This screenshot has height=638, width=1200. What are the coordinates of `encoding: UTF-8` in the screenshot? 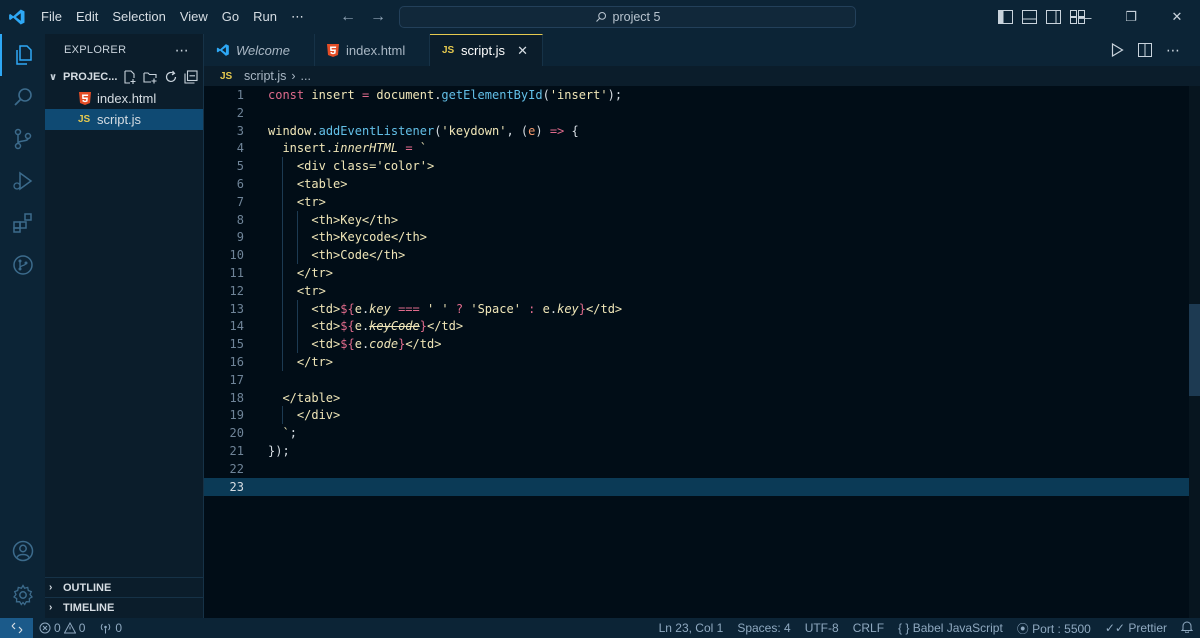 It's located at (822, 628).